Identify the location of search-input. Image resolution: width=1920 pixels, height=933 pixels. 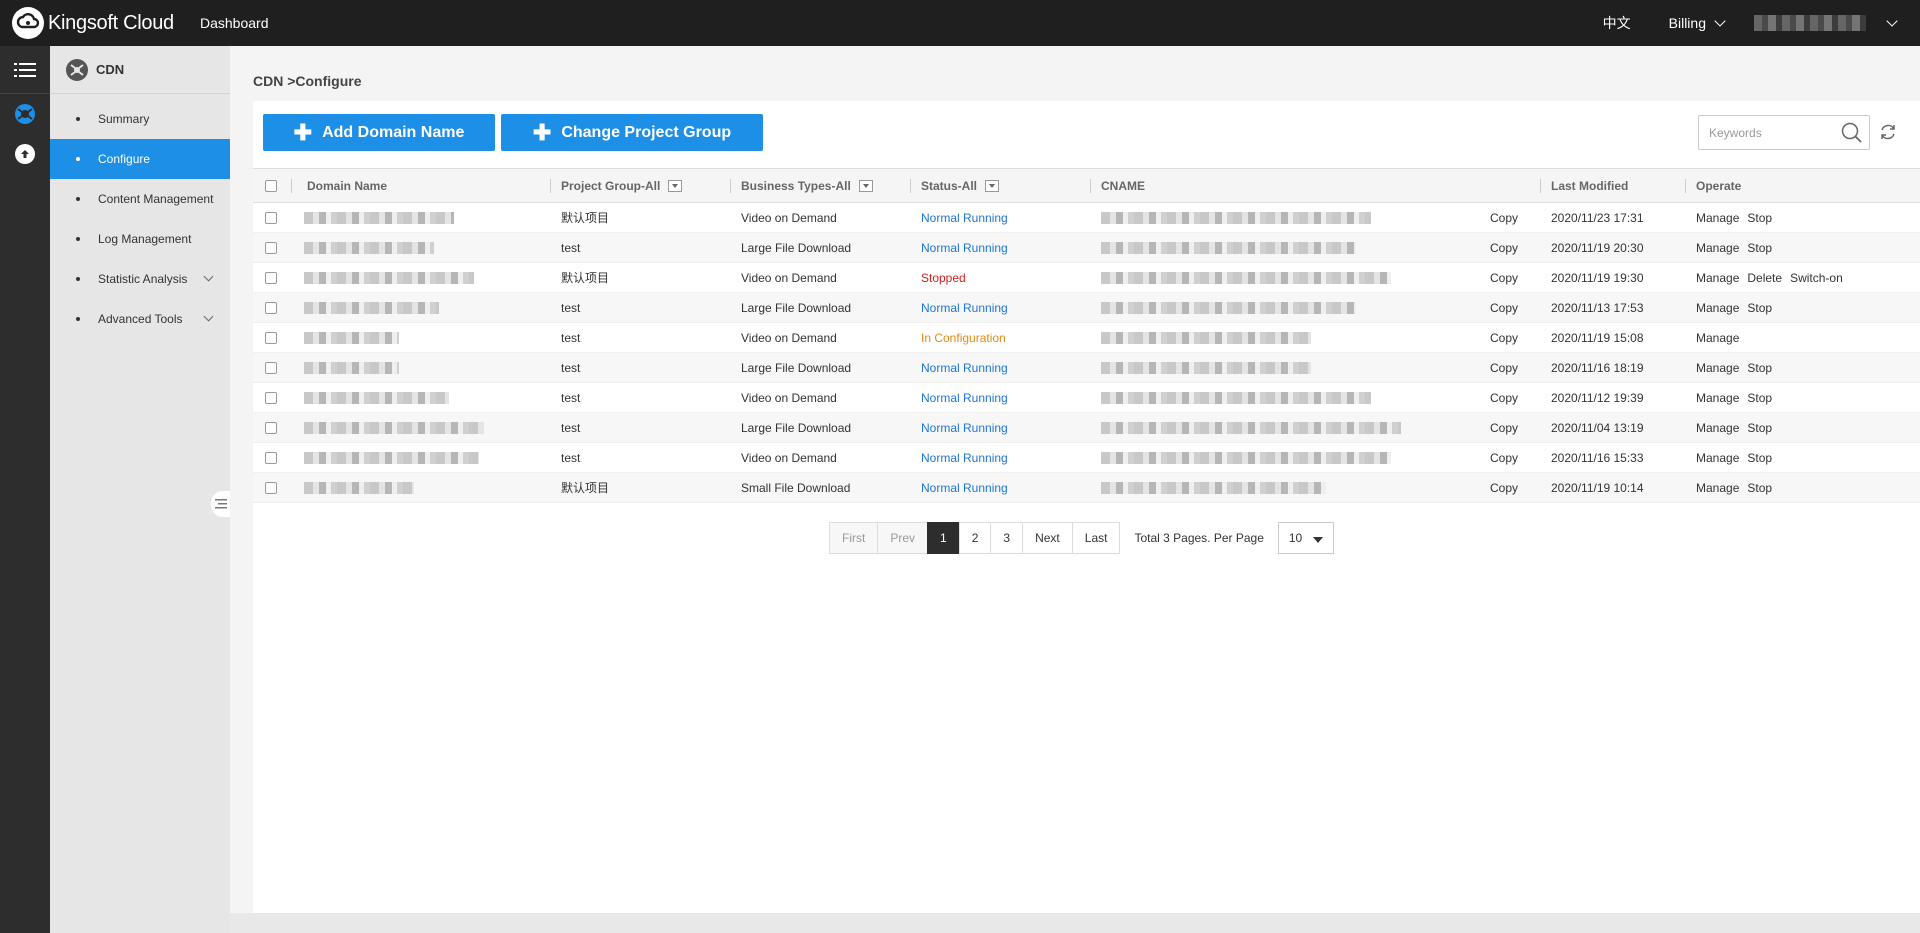
(1764, 132).